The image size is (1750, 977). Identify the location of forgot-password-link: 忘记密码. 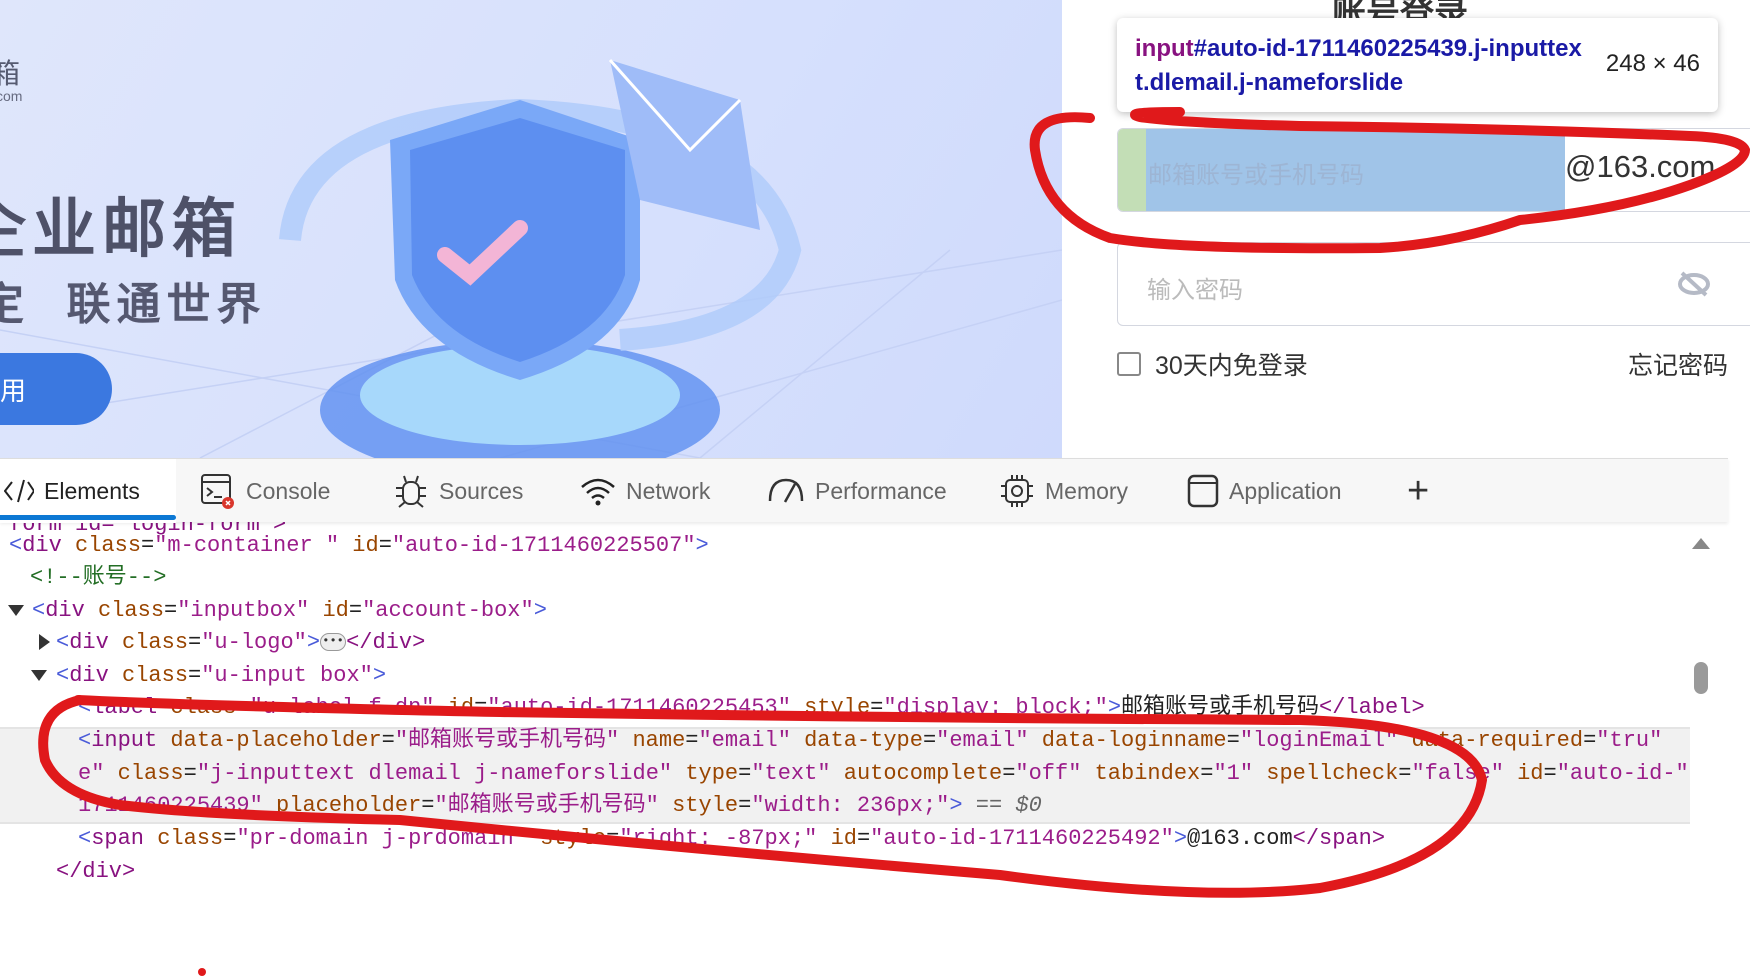
(1678, 364).